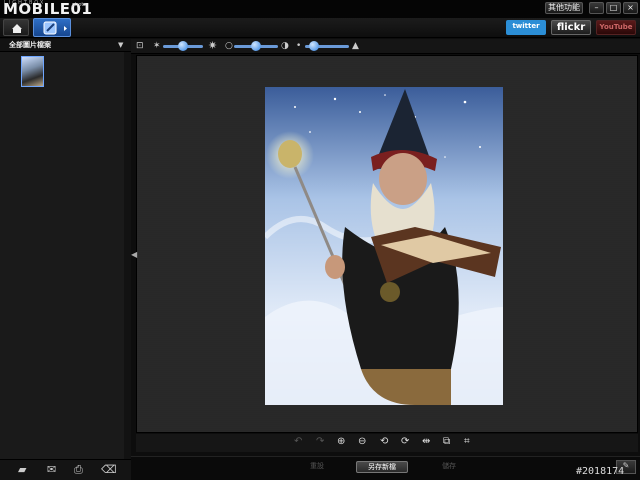 Image resolution: width=640 pixels, height=480 pixels. I want to click on bottom-action-bar: 重設 另存新檔 儲存 ✎, so click(385, 468).